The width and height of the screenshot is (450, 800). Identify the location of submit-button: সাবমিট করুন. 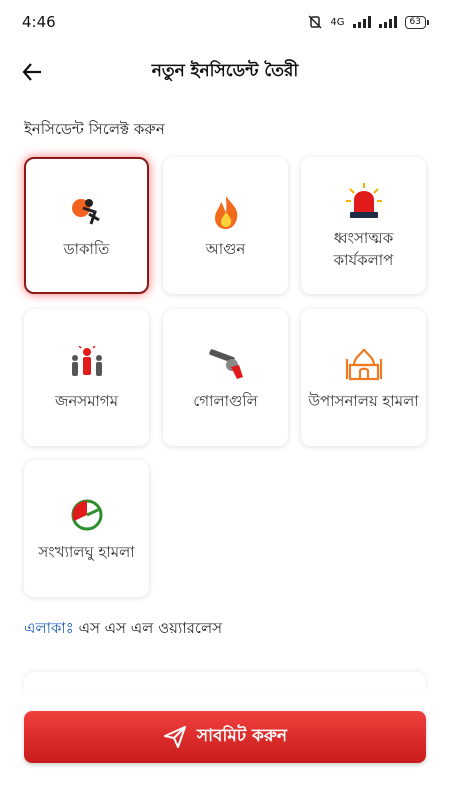
(225, 737).